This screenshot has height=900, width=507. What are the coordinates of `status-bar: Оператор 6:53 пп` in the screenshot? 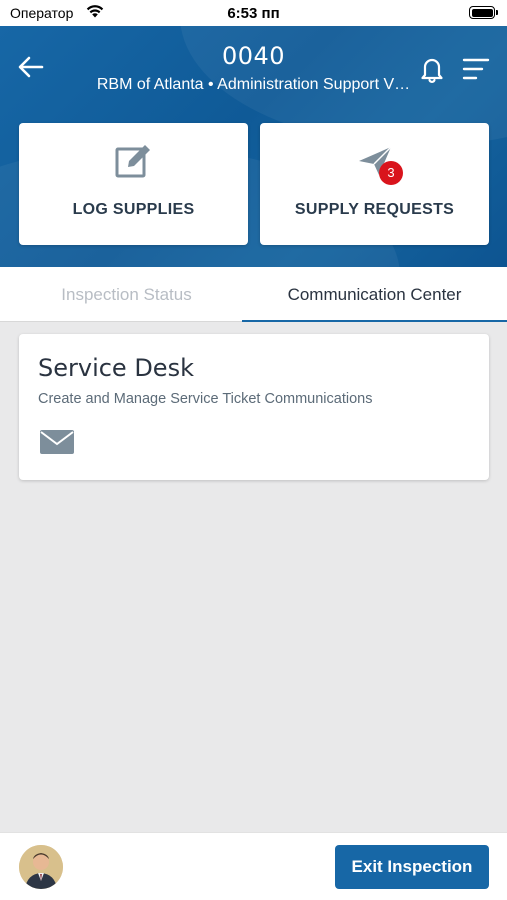 It's located at (253, 13).